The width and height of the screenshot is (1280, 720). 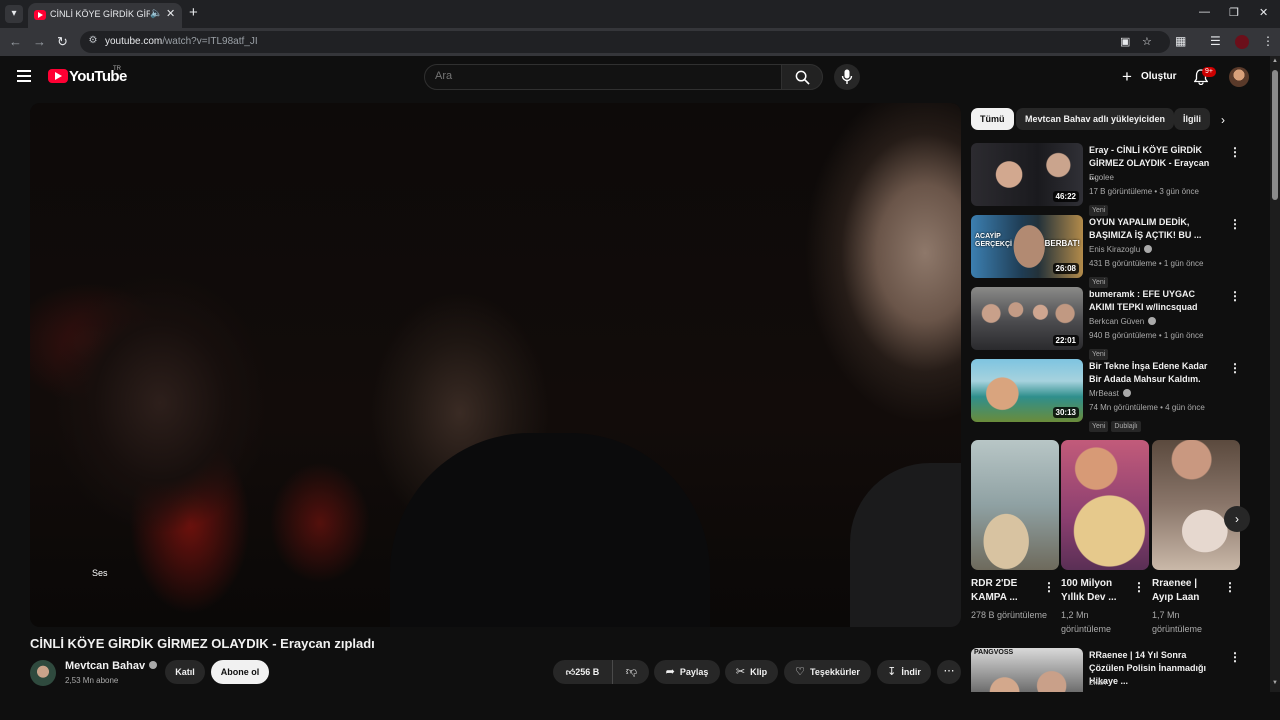 I want to click on site-info-icon: ⚙, so click(x=93, y=42).